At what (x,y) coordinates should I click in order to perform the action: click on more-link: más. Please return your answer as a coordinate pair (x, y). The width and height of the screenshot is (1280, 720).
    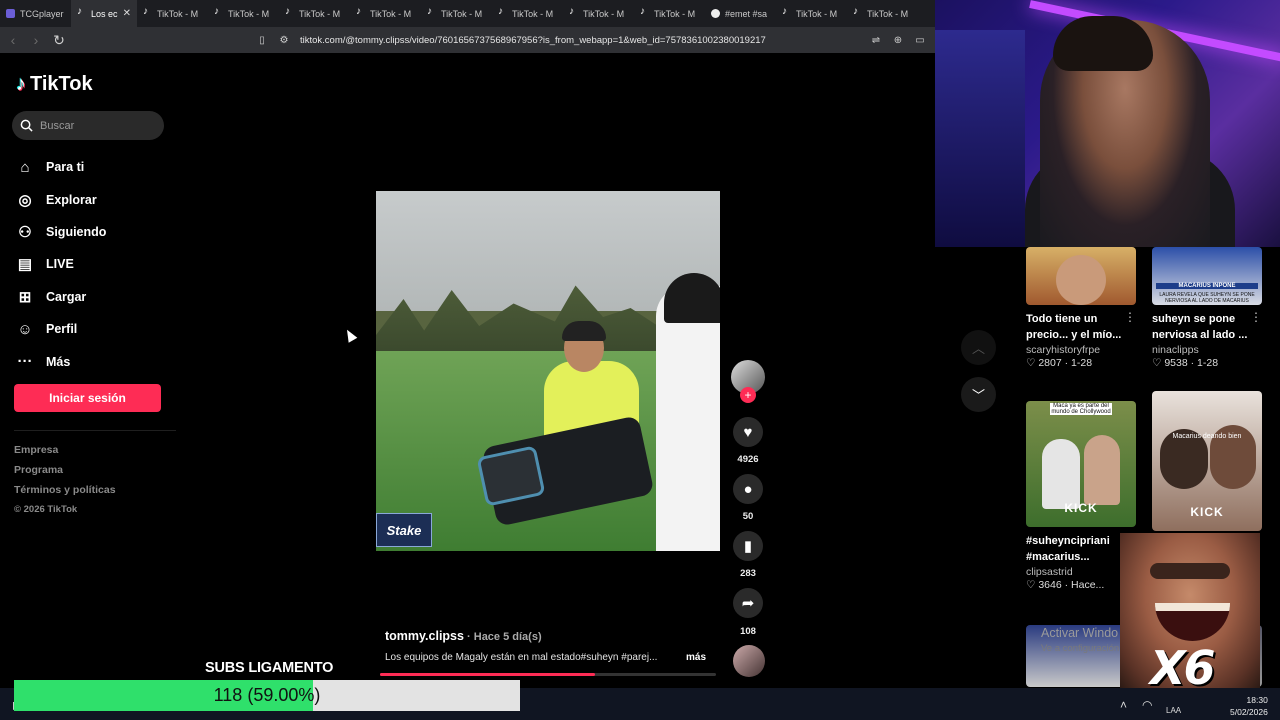
    Looking at the image, I should click on (696, 657).